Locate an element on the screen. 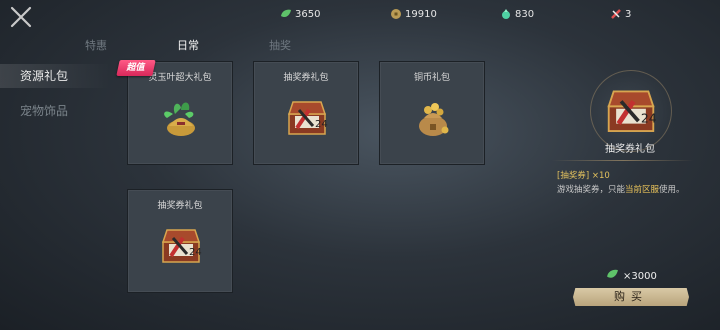 Image resolution: width=720 pixels, height=330 pixels. gem-icon is located at coordinates (506, 14).